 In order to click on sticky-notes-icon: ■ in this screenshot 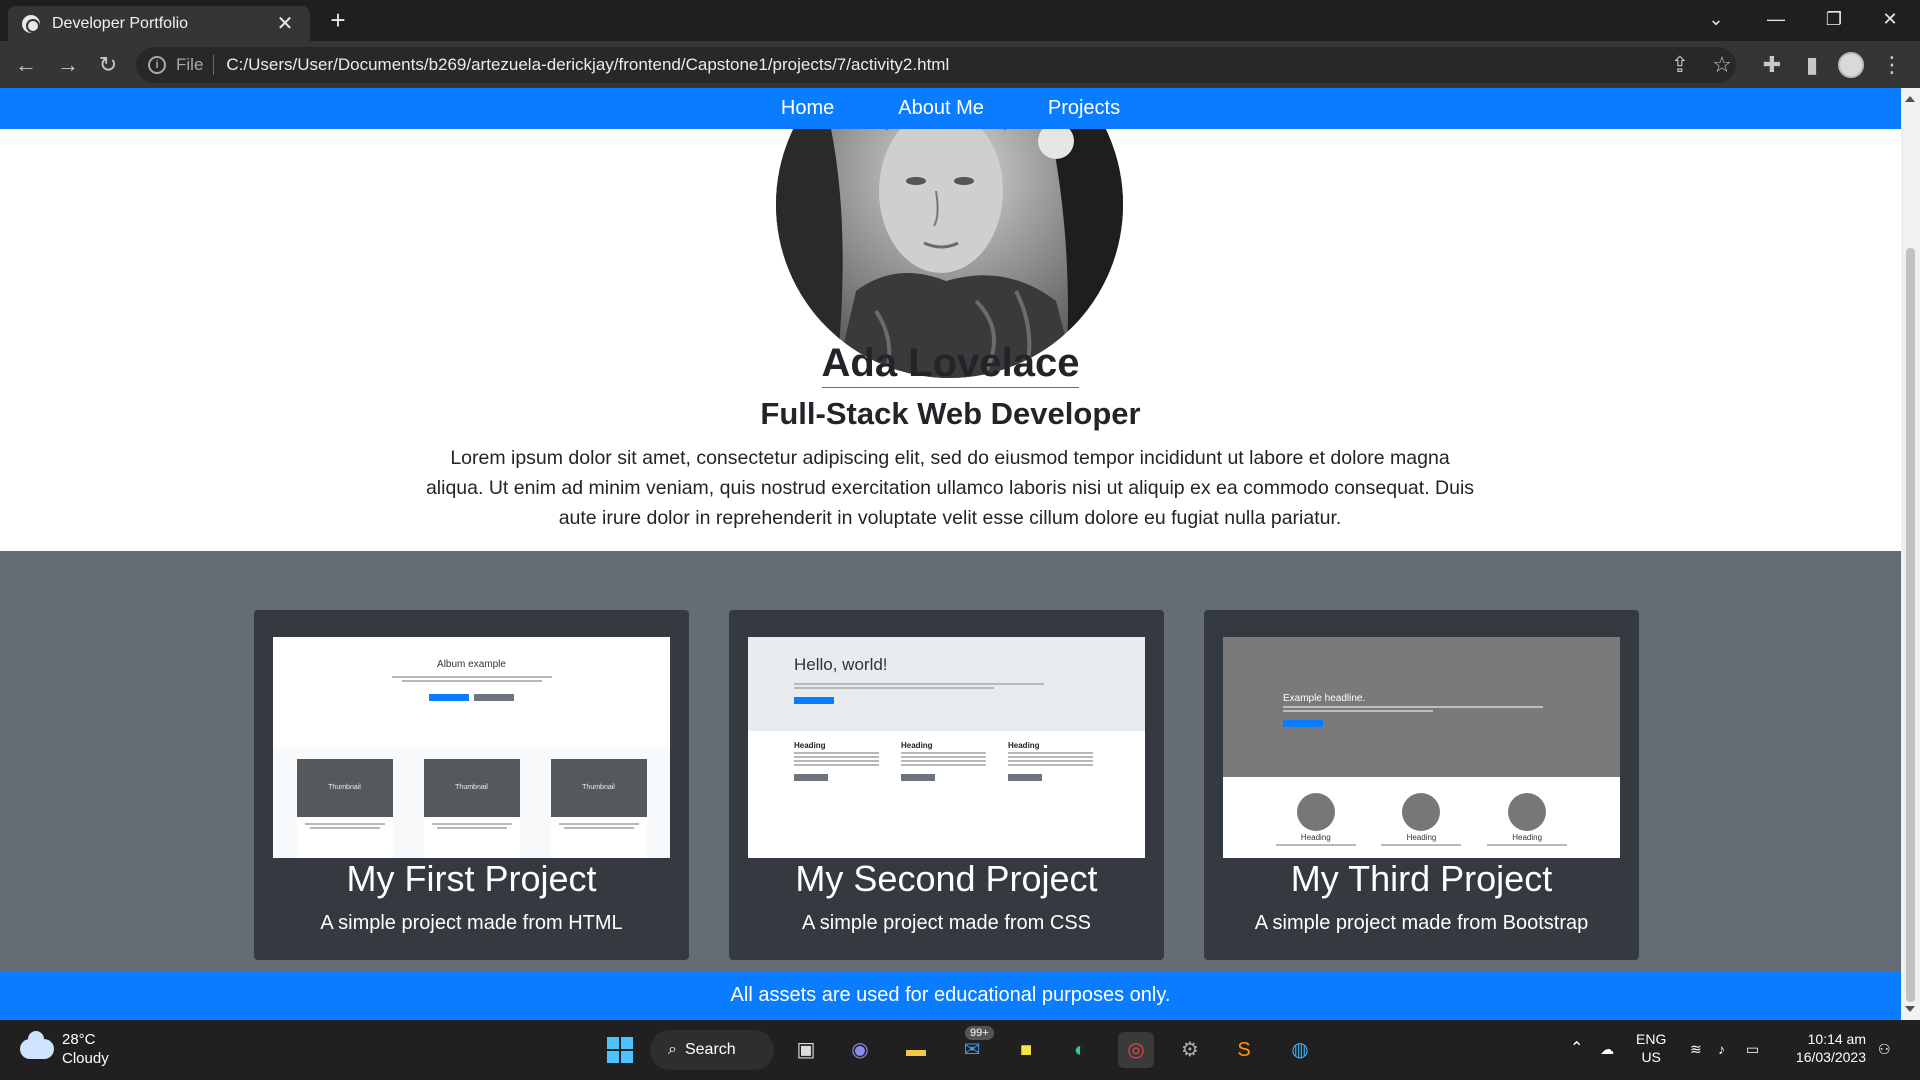, I will do `click(1026, 1050)`.